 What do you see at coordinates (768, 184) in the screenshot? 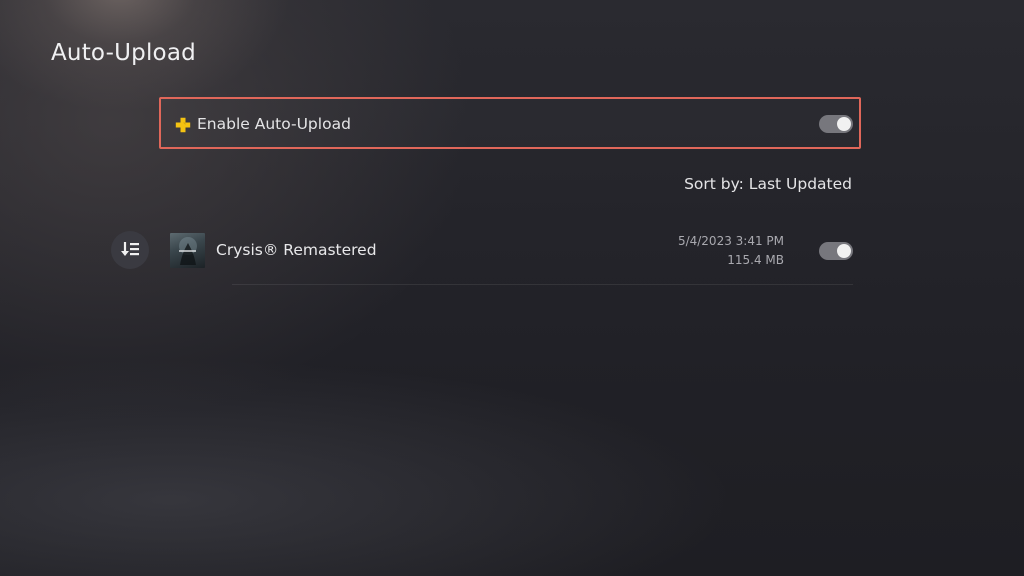
I see `sort-by-control: Sort by: Last Updated` at bounding box center [768, 184].